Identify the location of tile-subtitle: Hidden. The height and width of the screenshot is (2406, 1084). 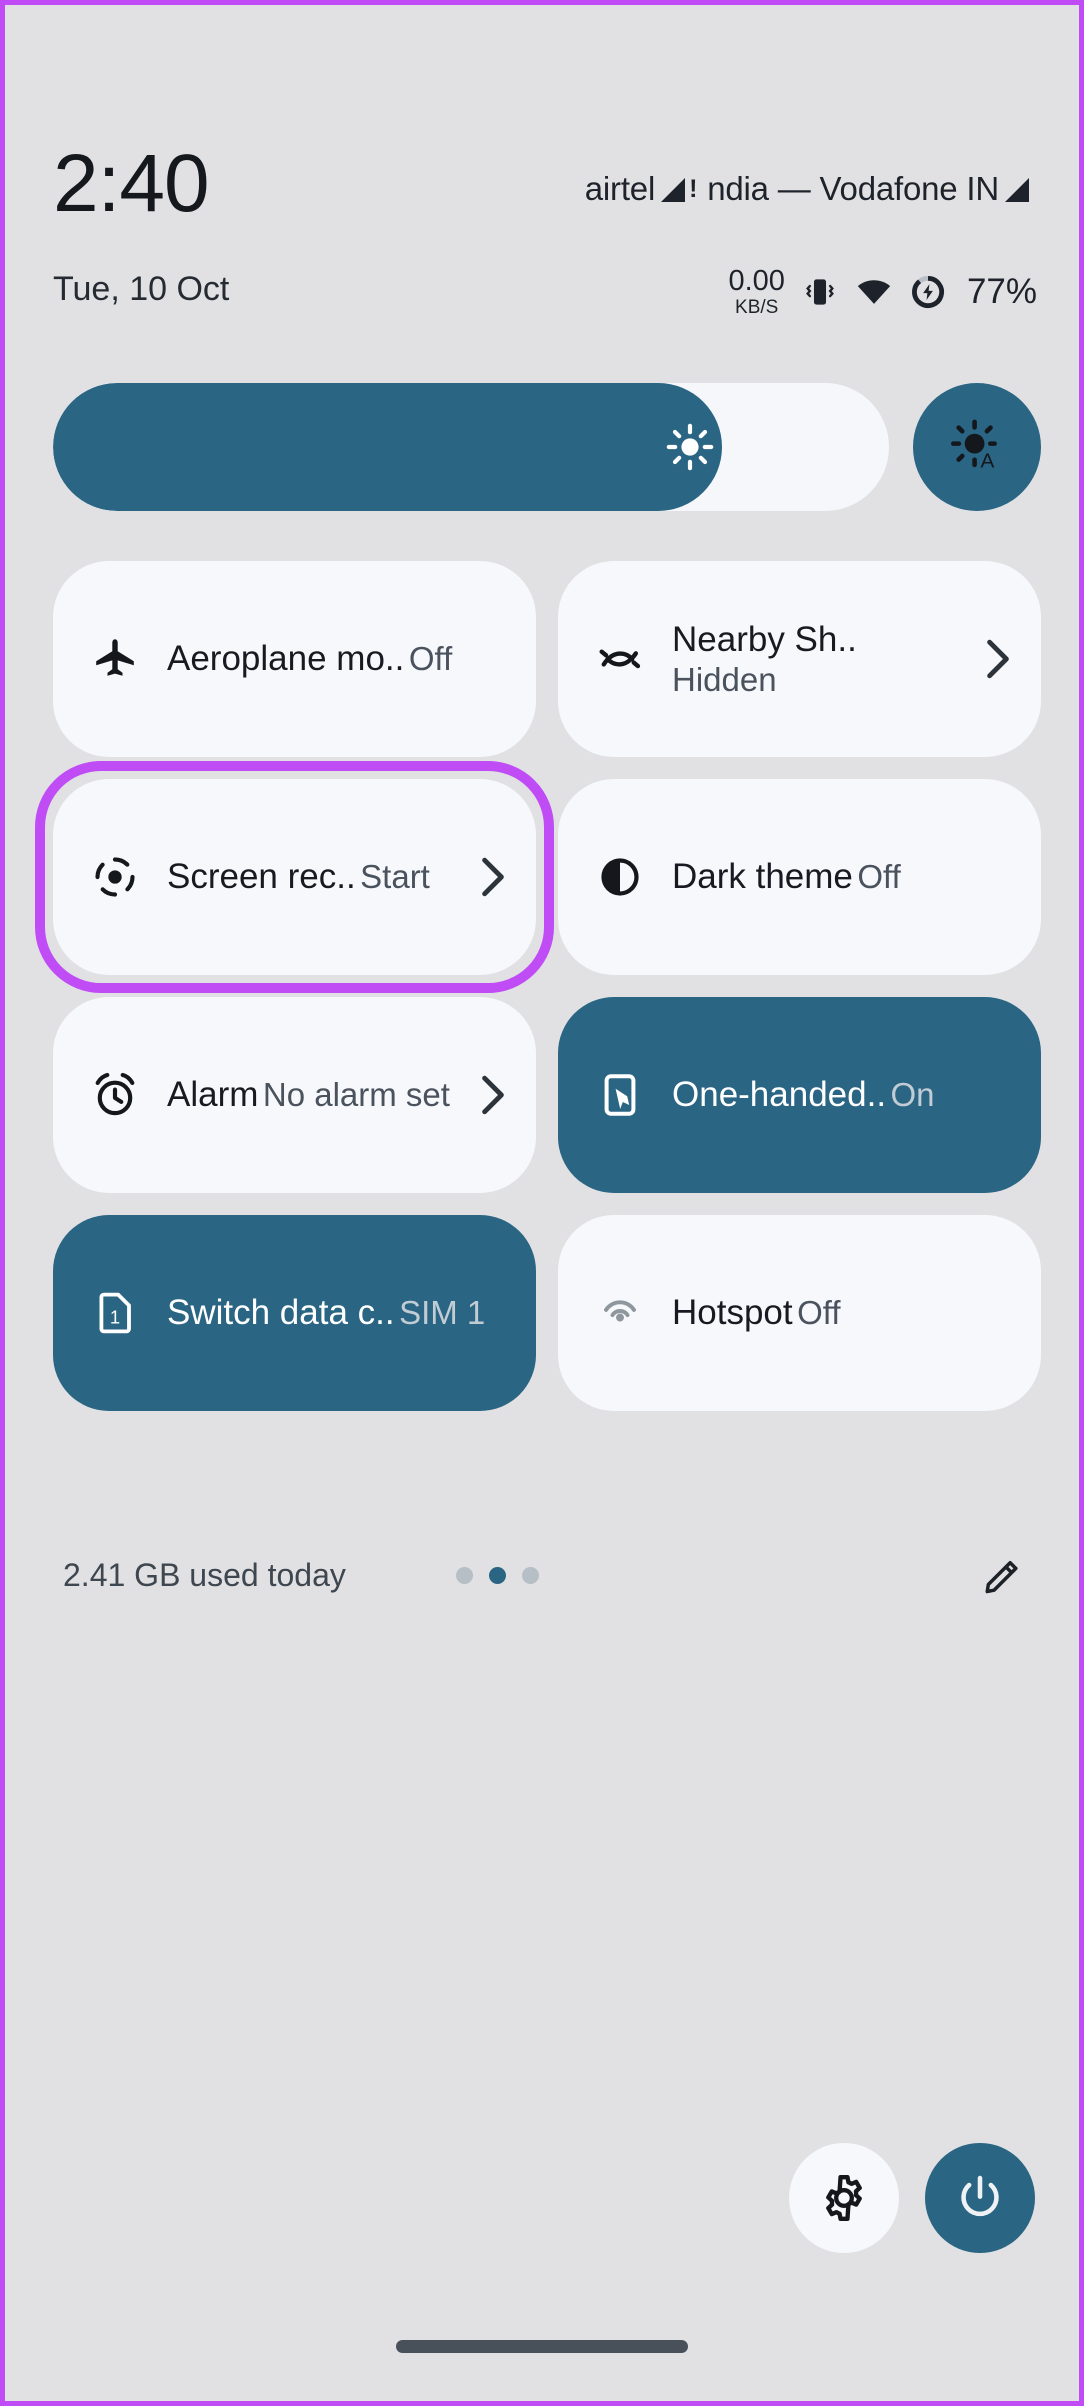
(724, 679).